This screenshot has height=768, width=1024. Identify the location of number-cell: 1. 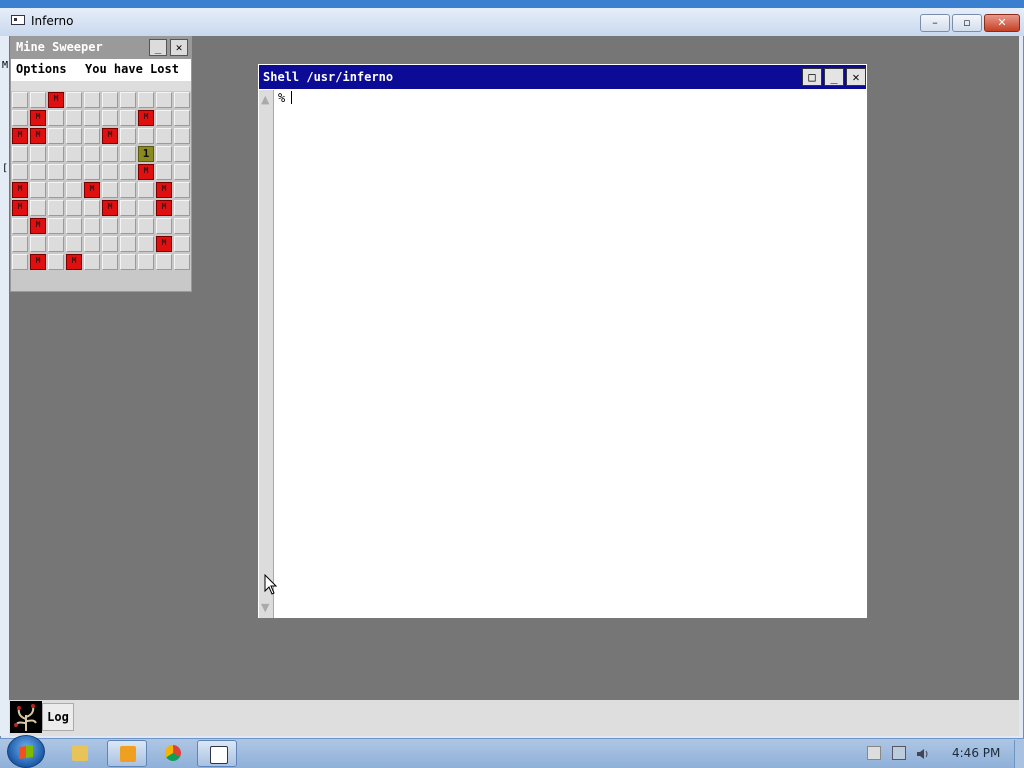
(146, 154).